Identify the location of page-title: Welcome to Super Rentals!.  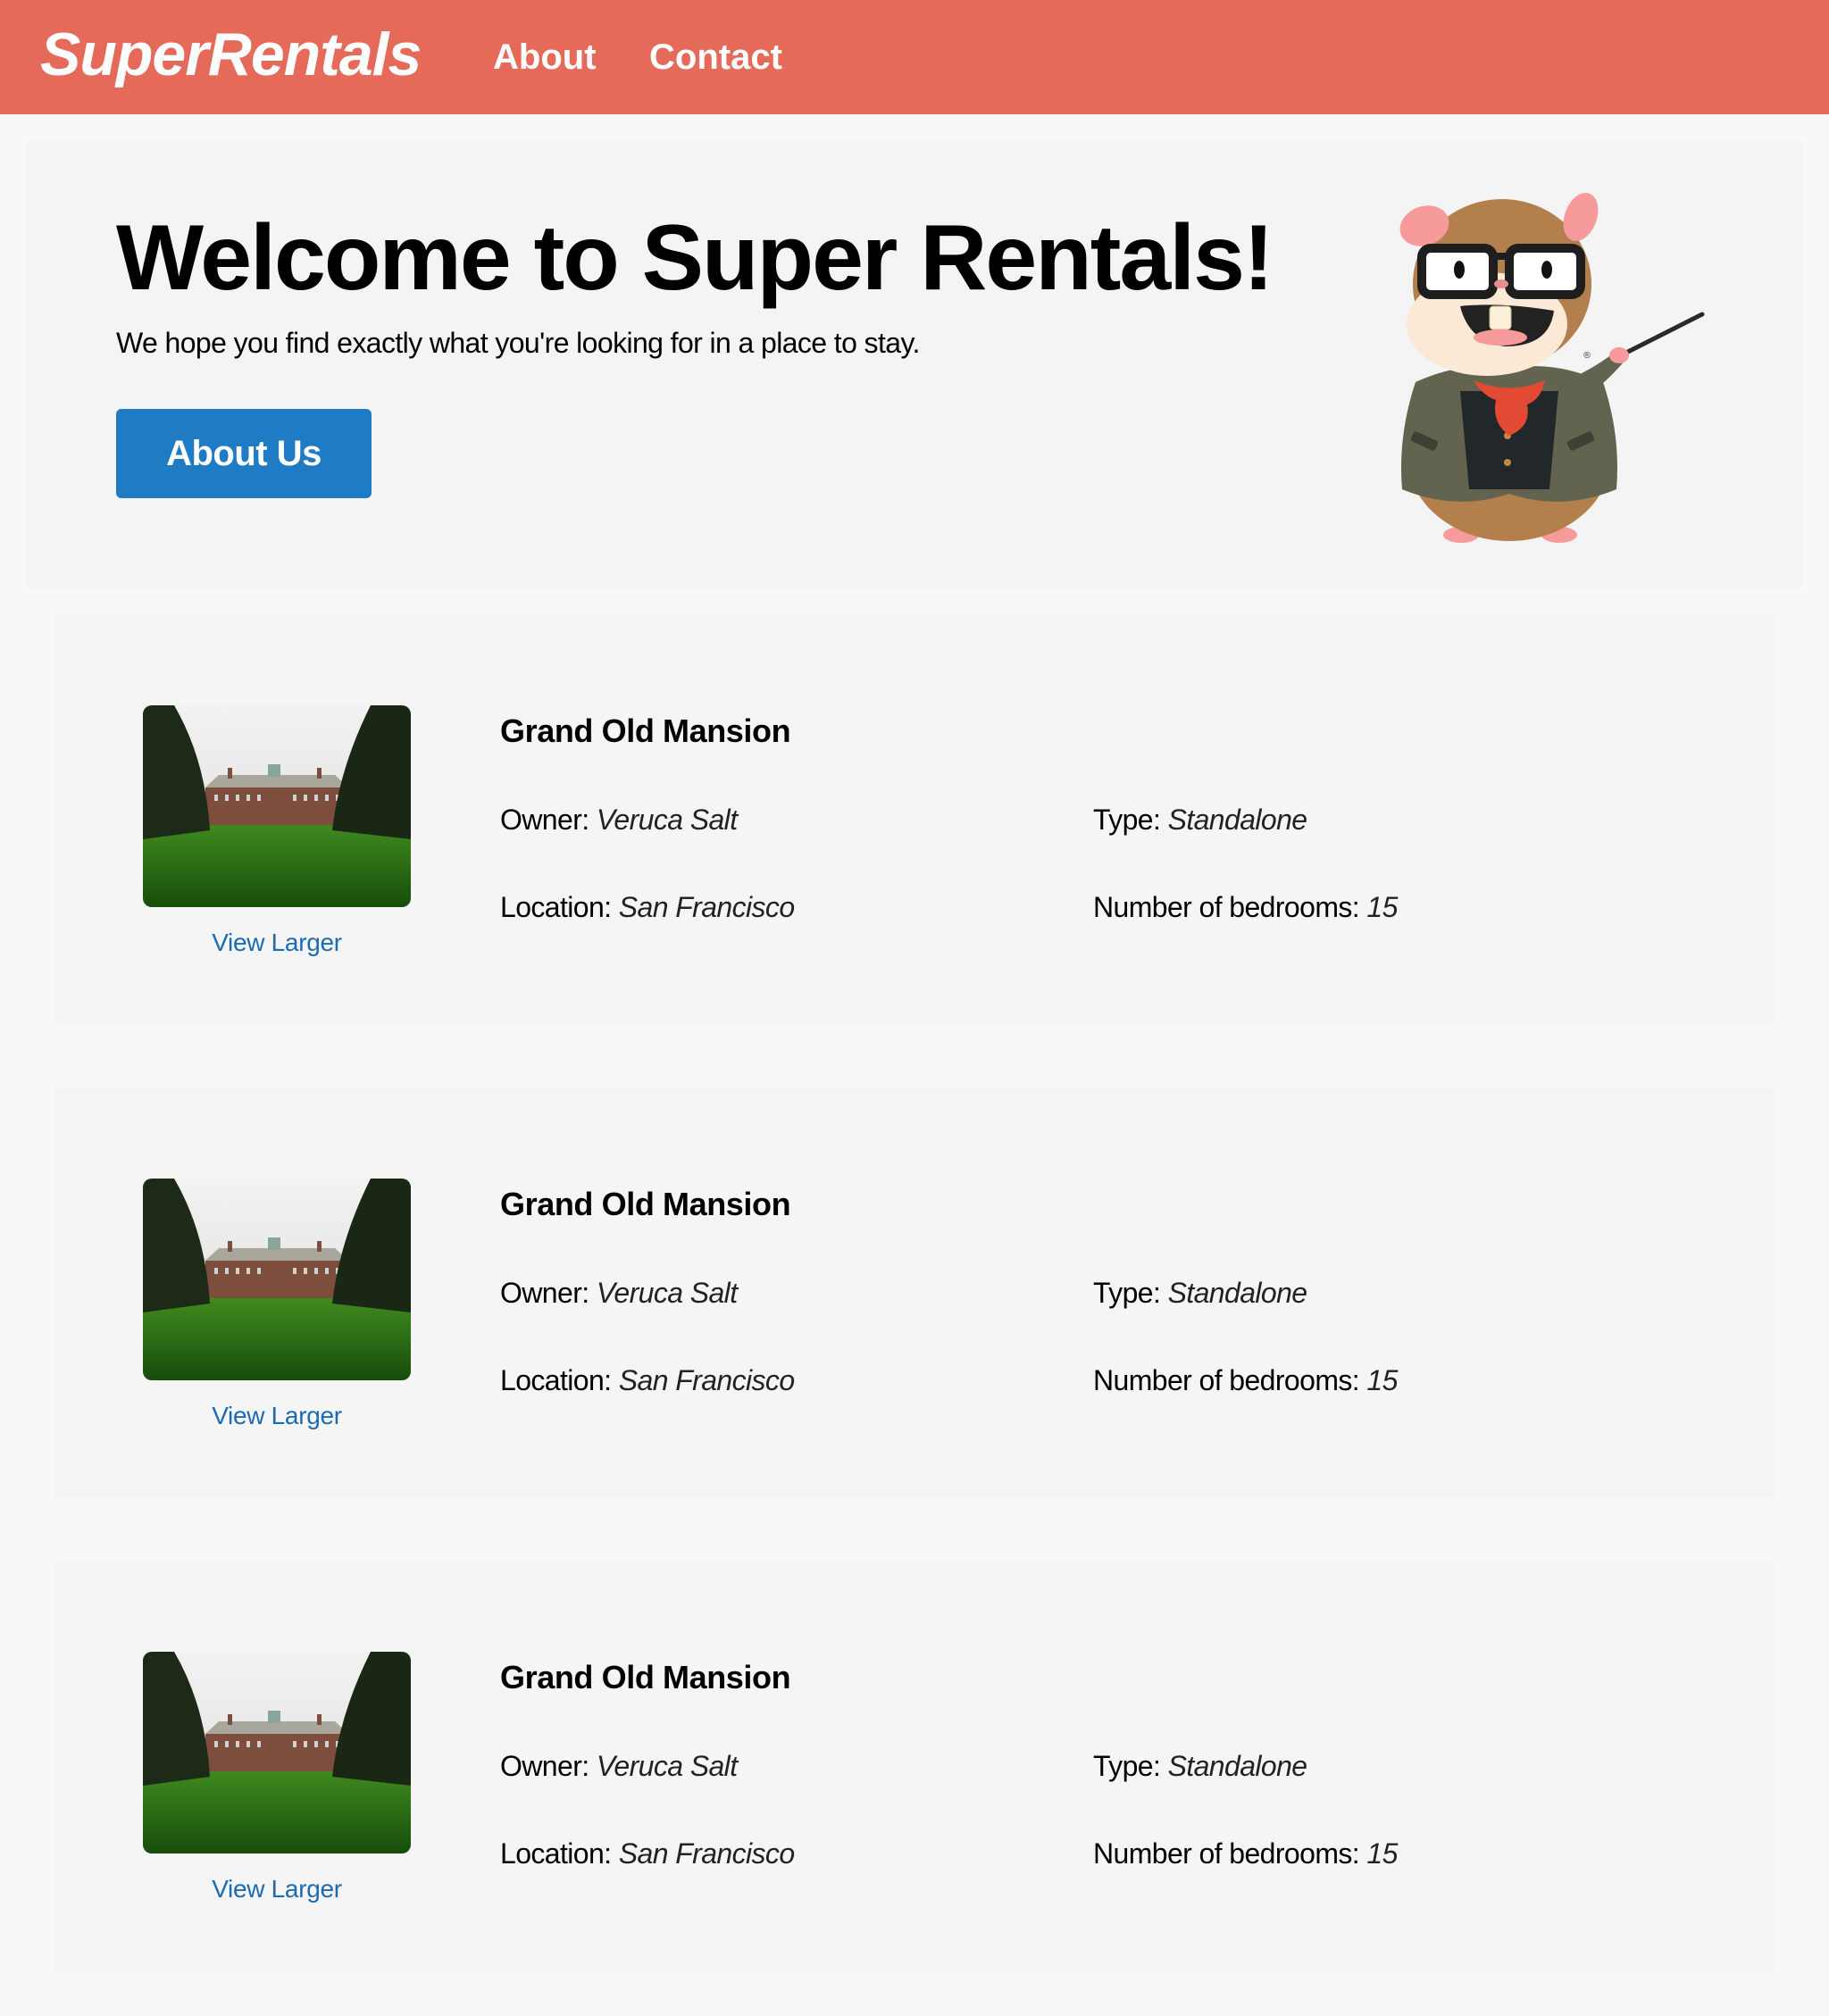
(695, 258).